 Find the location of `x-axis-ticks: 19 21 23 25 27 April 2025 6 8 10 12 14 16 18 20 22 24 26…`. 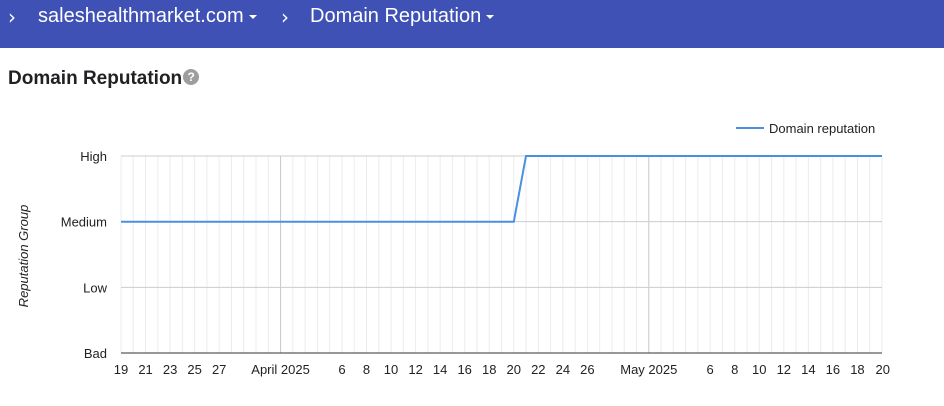

x-axis-ticks: 19 21 23 25 27 April 2025 6 8 10 12 14 16 18 20 22 24 26… is located at coordinates (502, 369).